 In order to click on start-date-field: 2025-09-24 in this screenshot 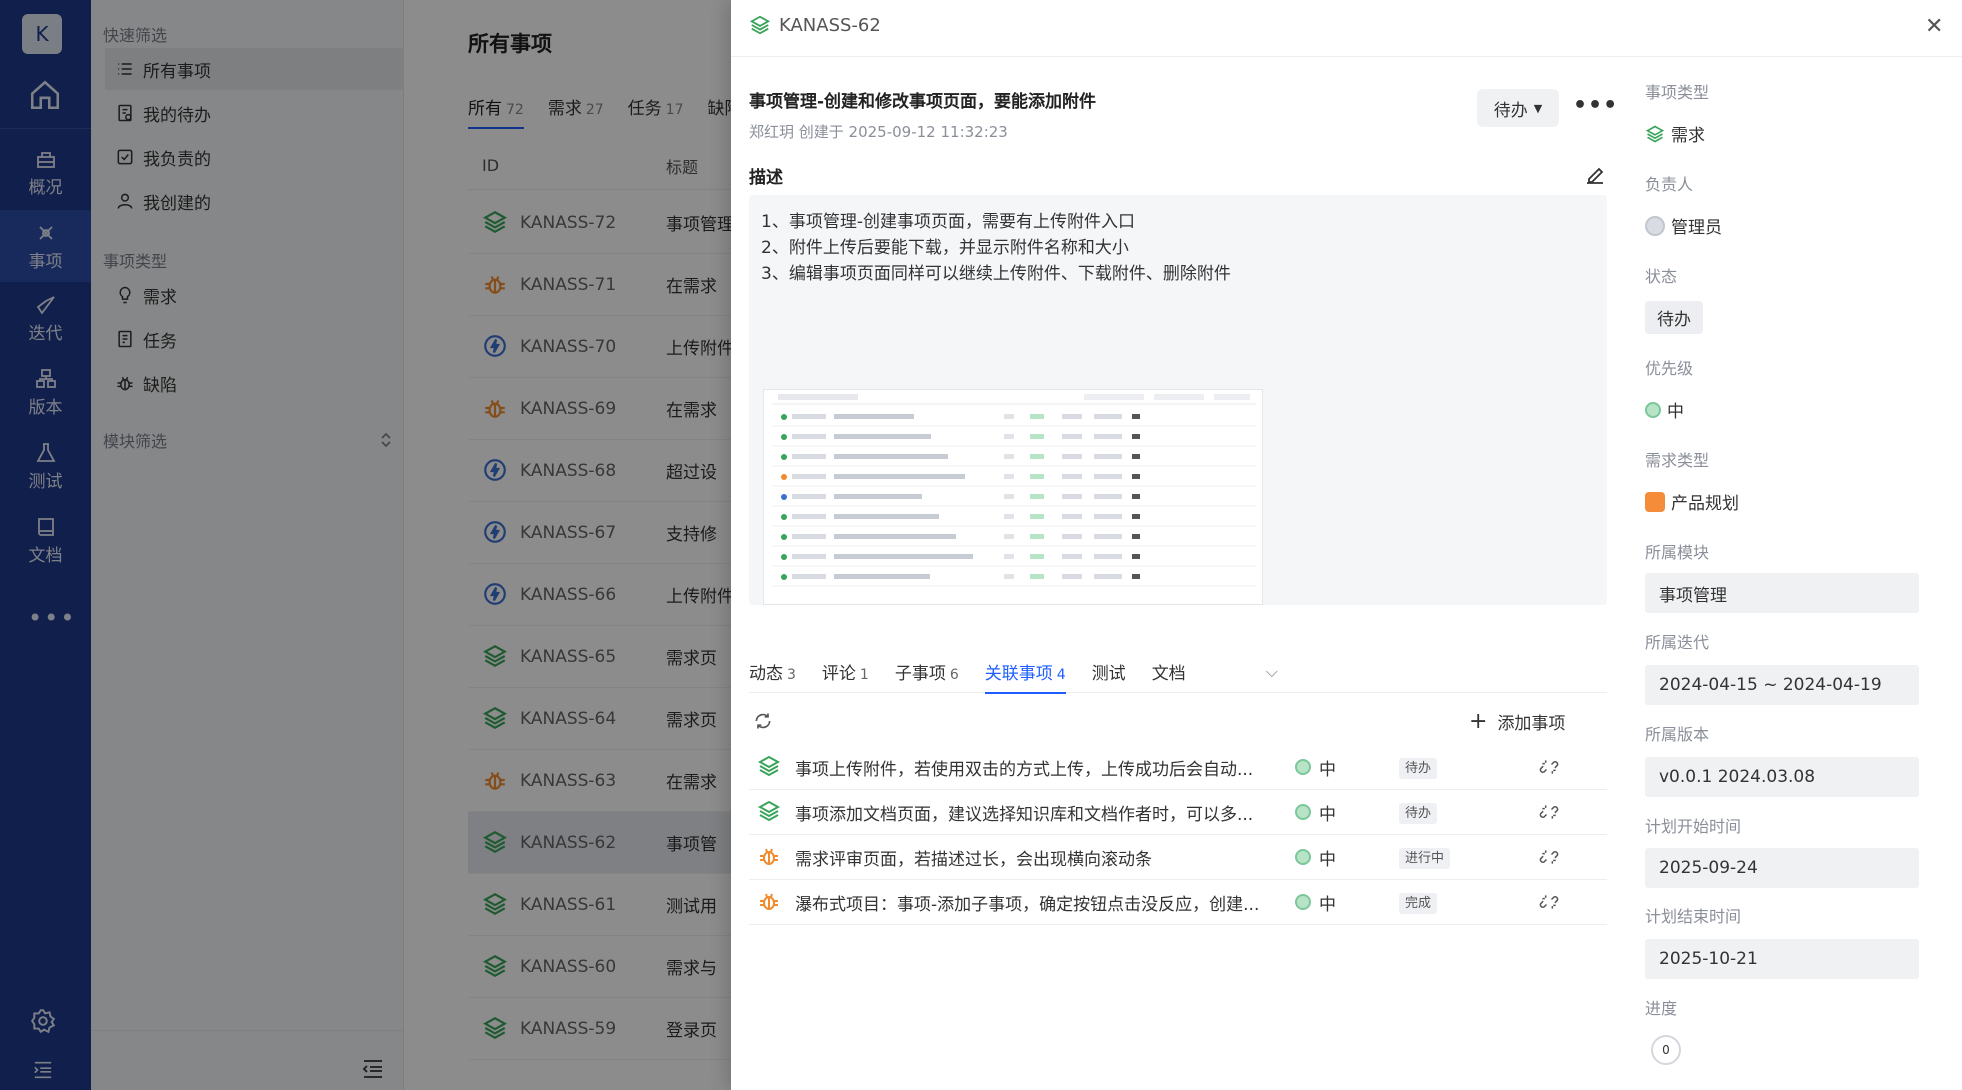, I will do `click(1782, 868)`.